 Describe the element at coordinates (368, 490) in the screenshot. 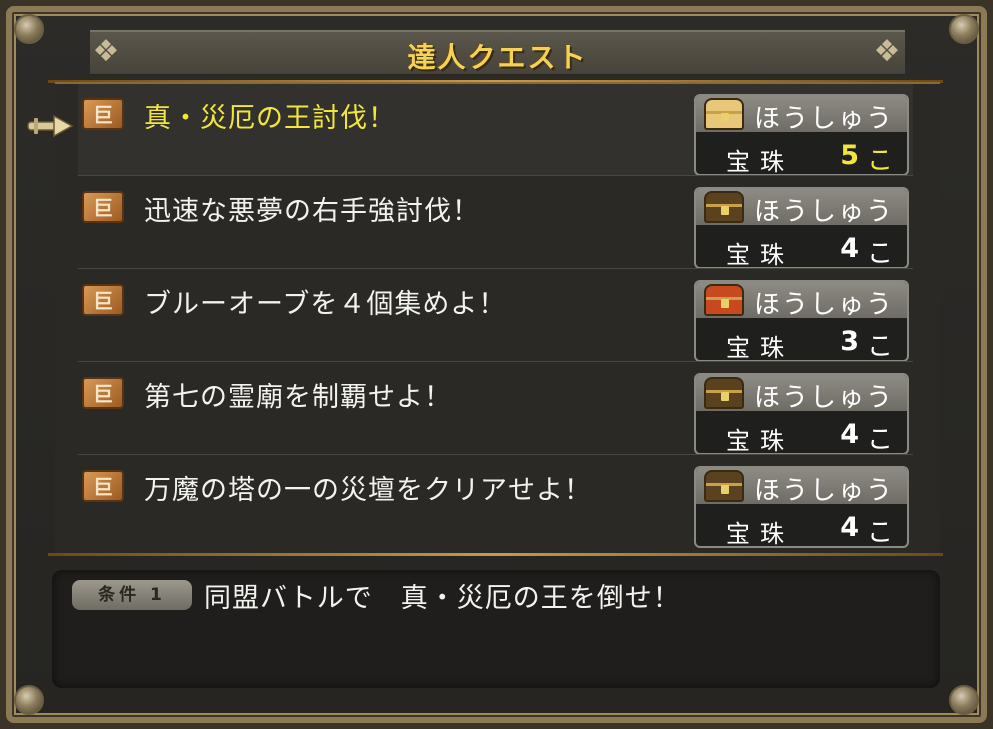

I see `quest-name: 万魔の塔の一の災壇をクリアせよ！` at that location.